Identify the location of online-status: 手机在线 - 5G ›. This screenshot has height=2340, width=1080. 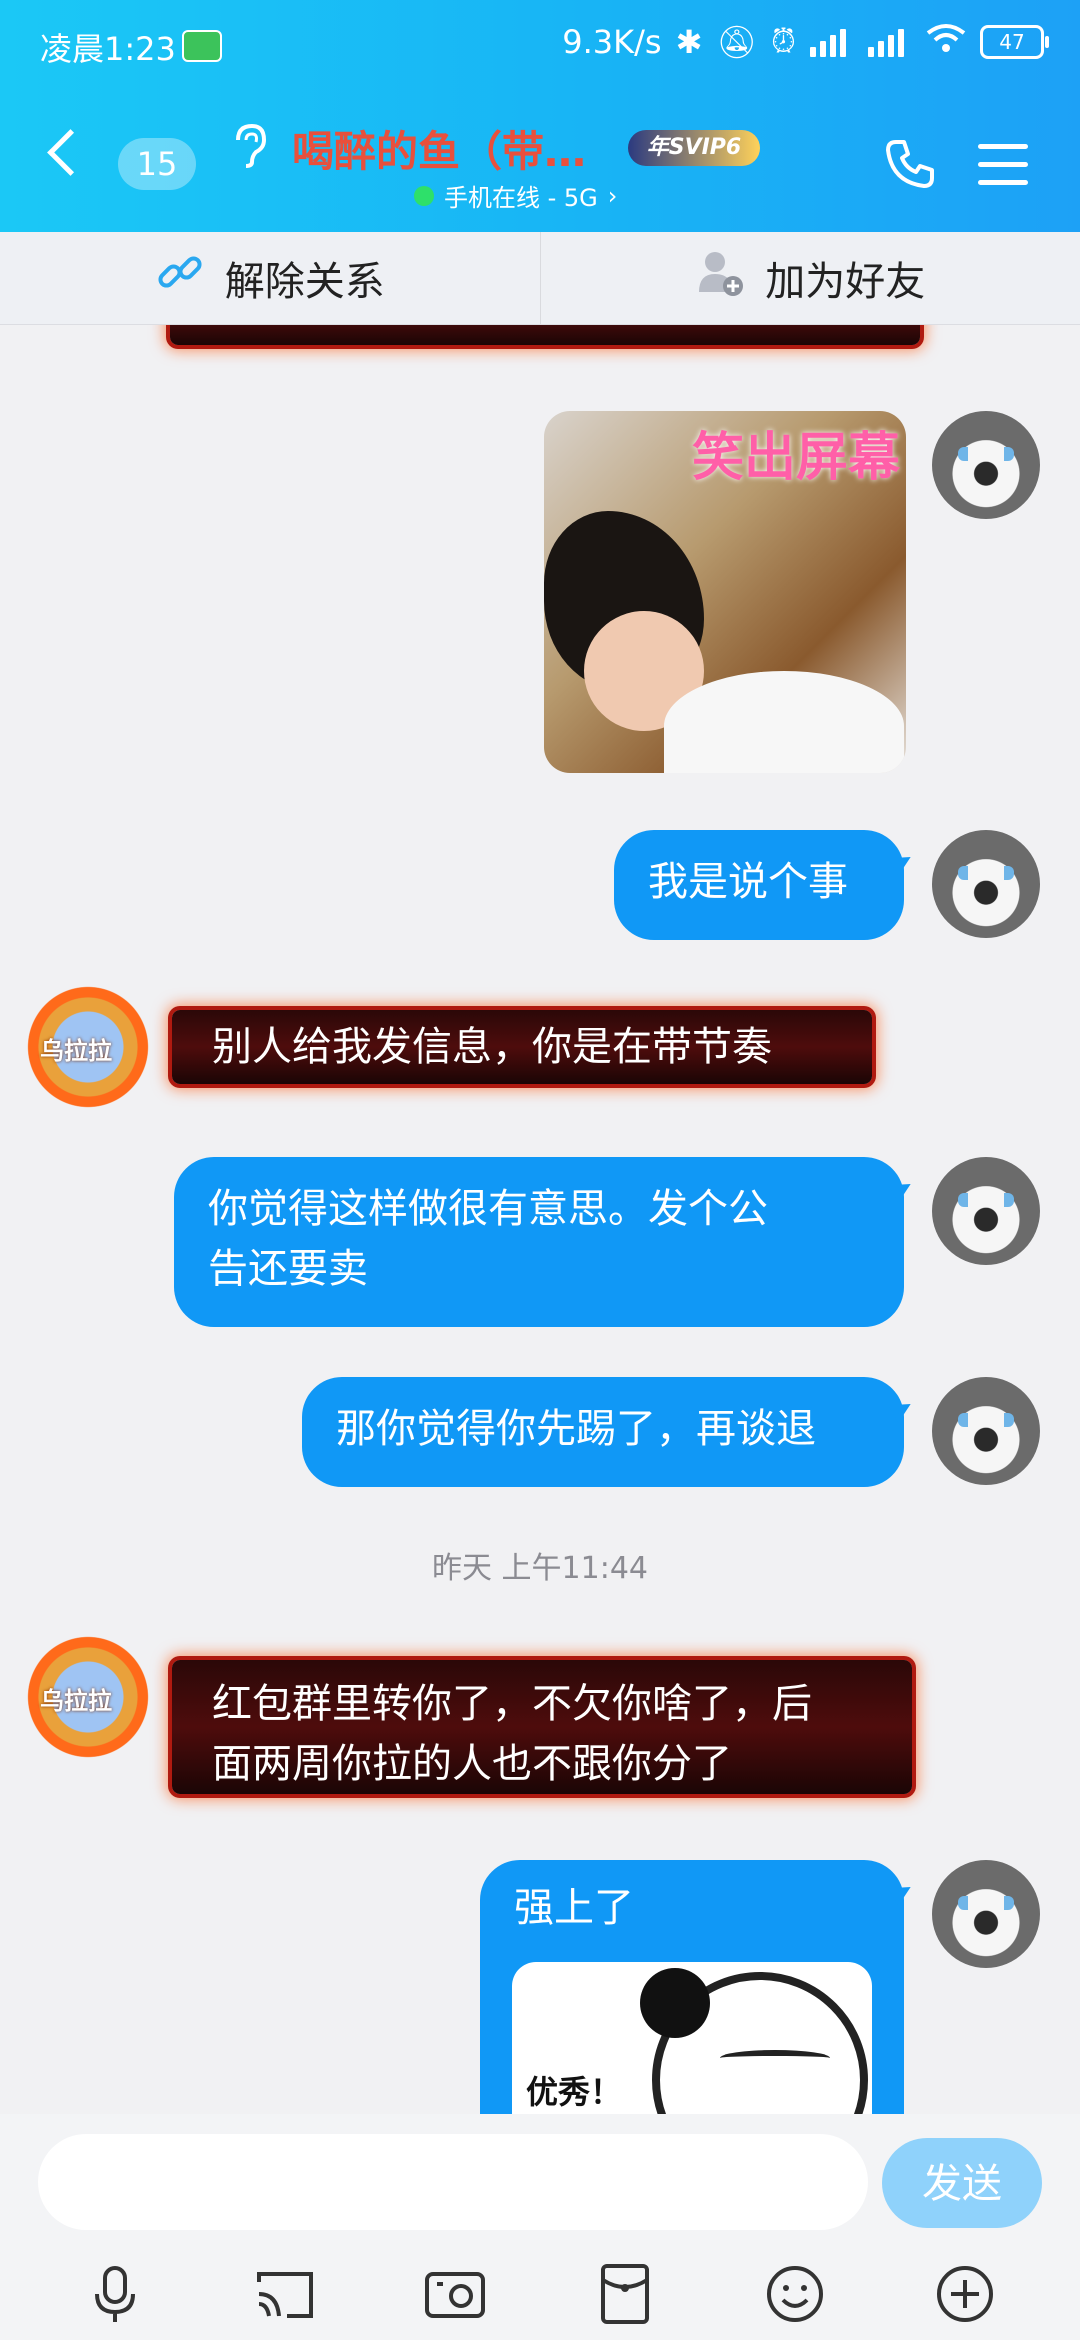
(515, 195).